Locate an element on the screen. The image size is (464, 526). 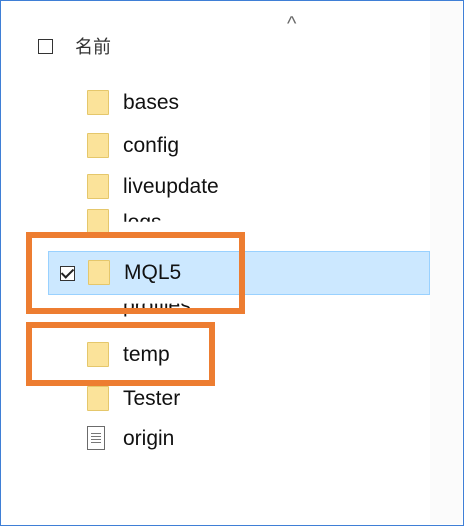
list-item-bases: bases is located at coordinates (239, 103).